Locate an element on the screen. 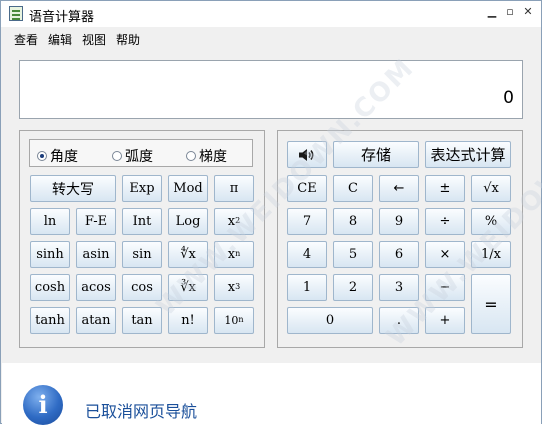 The image size is (542, 425). sinh-button: sinh is located at coordinates (50, 254).